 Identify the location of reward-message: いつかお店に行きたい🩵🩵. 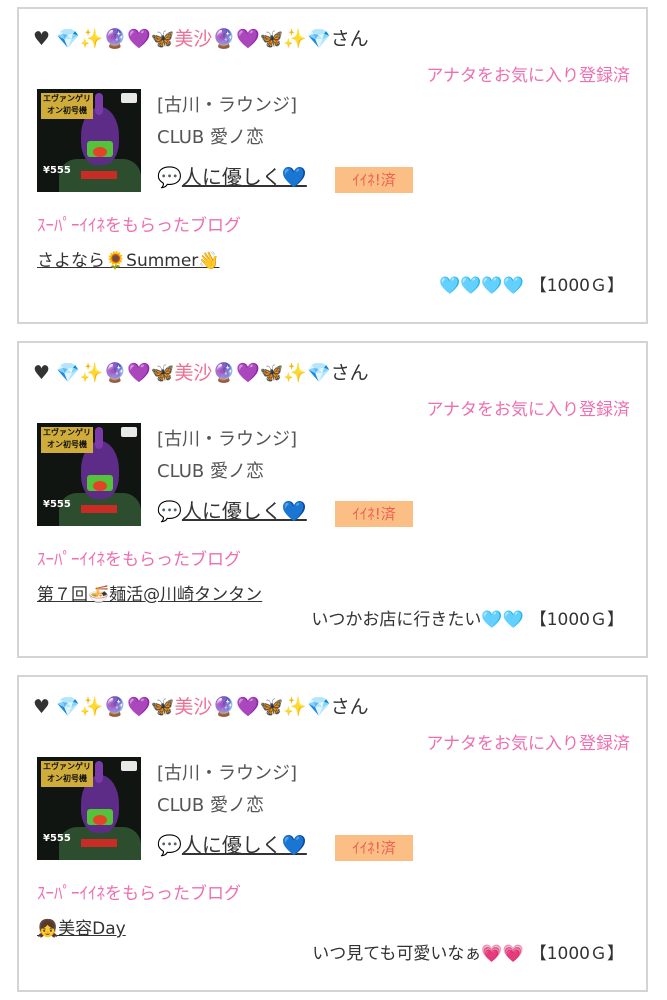
(417, 620).